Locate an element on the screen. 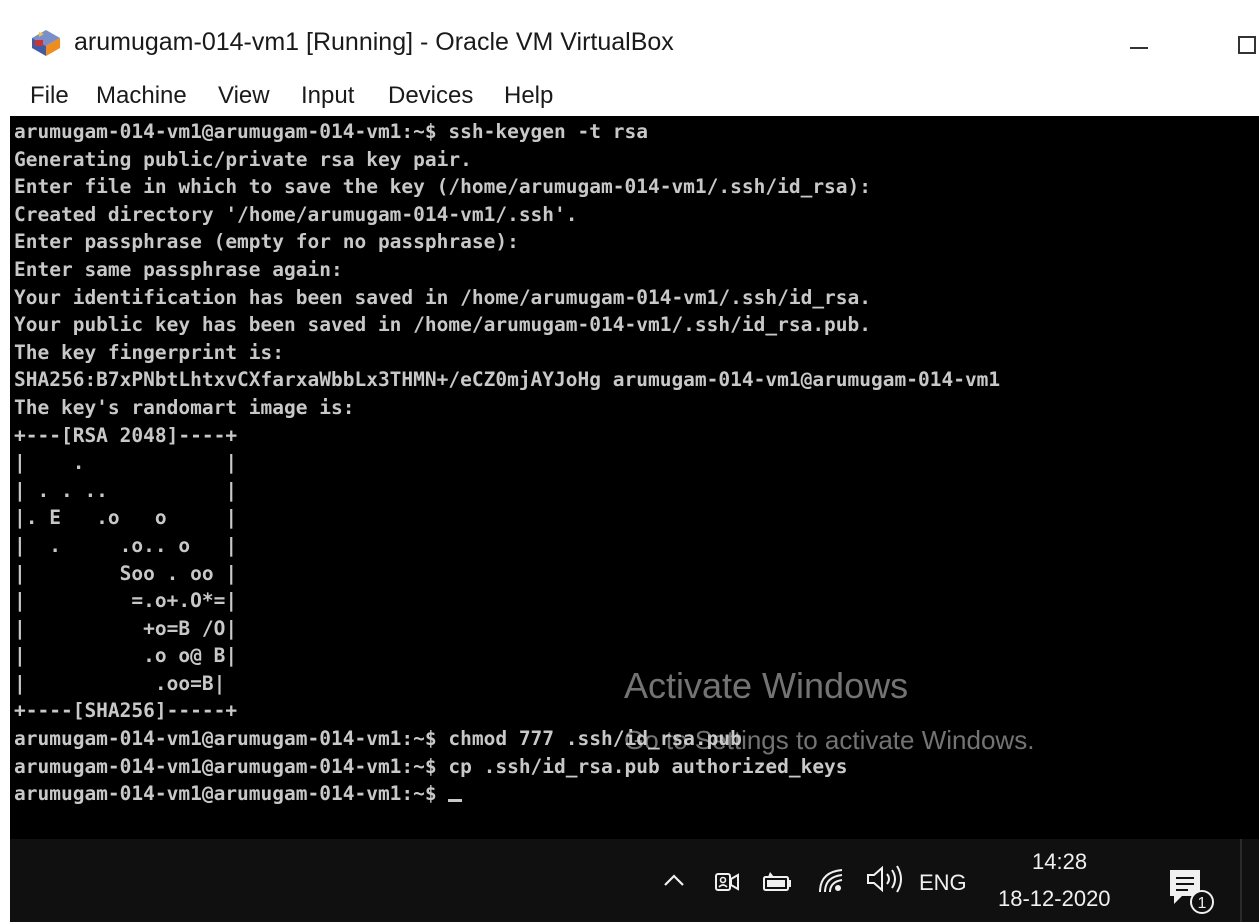 The image size is (1259, 922). clock-time: 14:28 is located at coordinates (1059, 862).